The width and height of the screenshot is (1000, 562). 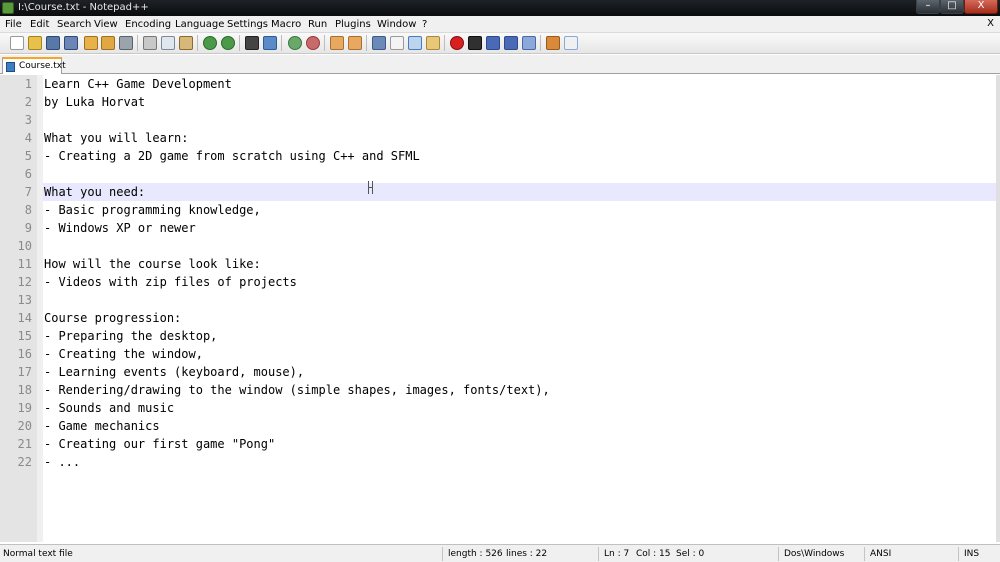 What do you see at coordinates (24, 318) in the screenshot?
I see `line-number: 14` at bounding box center [24, 318].